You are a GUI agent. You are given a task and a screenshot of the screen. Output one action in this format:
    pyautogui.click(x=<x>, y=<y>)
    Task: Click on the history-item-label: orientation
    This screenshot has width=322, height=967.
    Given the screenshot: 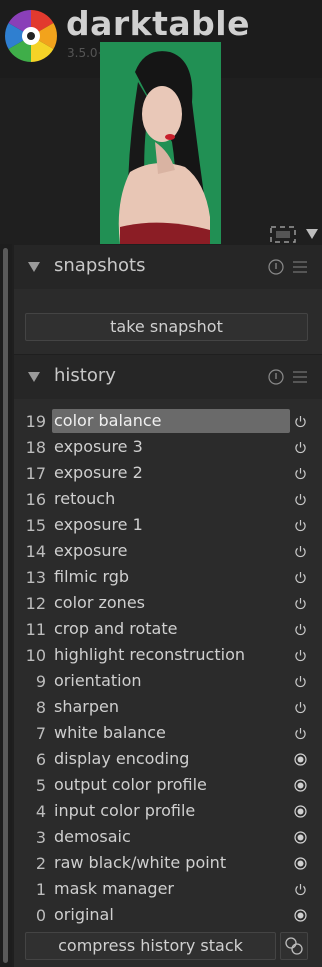 What is the action you would take?
    pyautogui.click(x=171, y=681)
    